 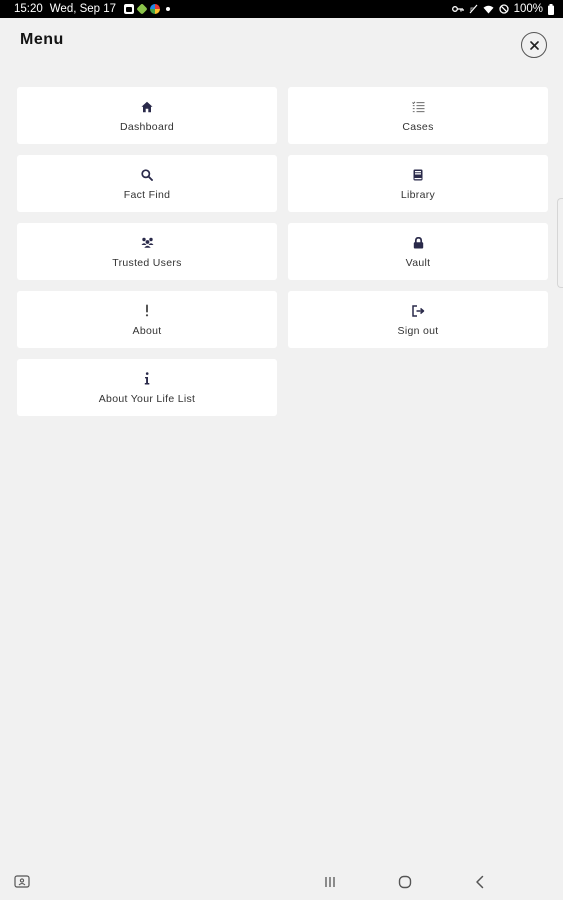 I want to click on menu-item-label: Library, so click(x=418, y=194).